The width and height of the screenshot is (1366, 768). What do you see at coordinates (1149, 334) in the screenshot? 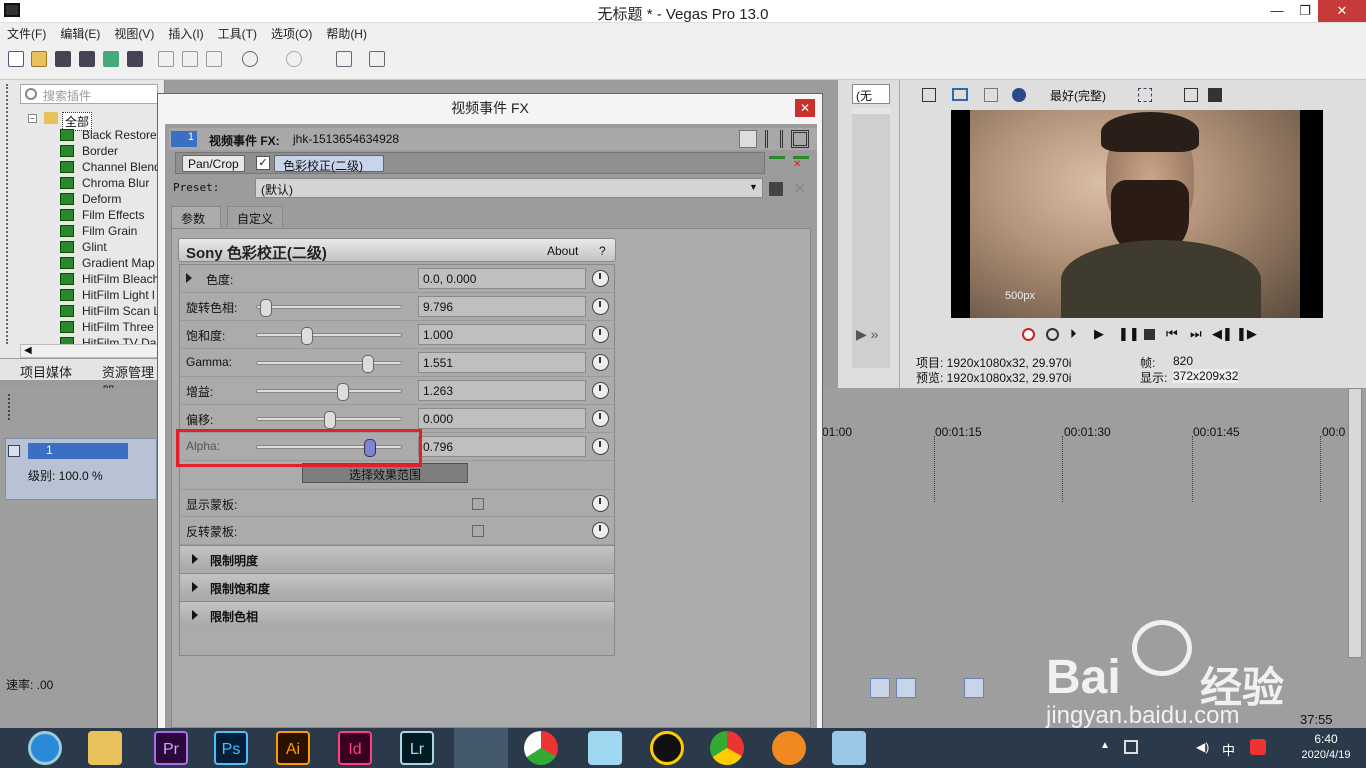
I see `stop-icon` at bounding box center [1149, 334].